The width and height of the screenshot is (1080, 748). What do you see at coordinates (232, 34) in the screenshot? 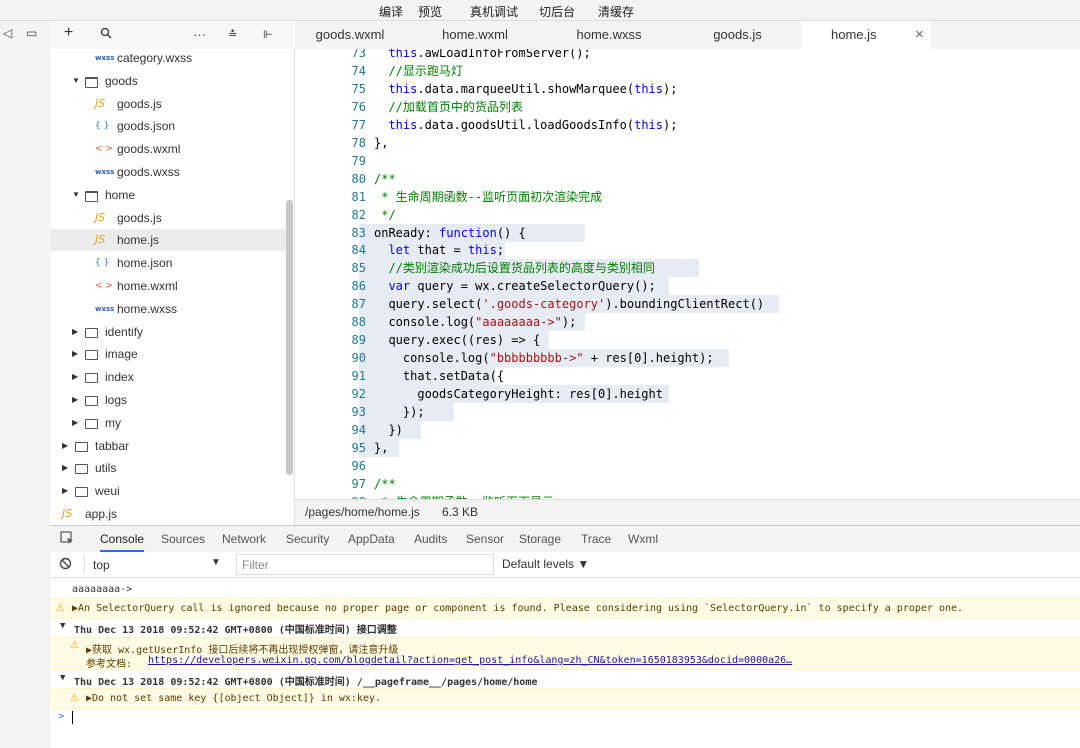
I see `collapse-all-icon: ≛` at bounding box center [232, 34].